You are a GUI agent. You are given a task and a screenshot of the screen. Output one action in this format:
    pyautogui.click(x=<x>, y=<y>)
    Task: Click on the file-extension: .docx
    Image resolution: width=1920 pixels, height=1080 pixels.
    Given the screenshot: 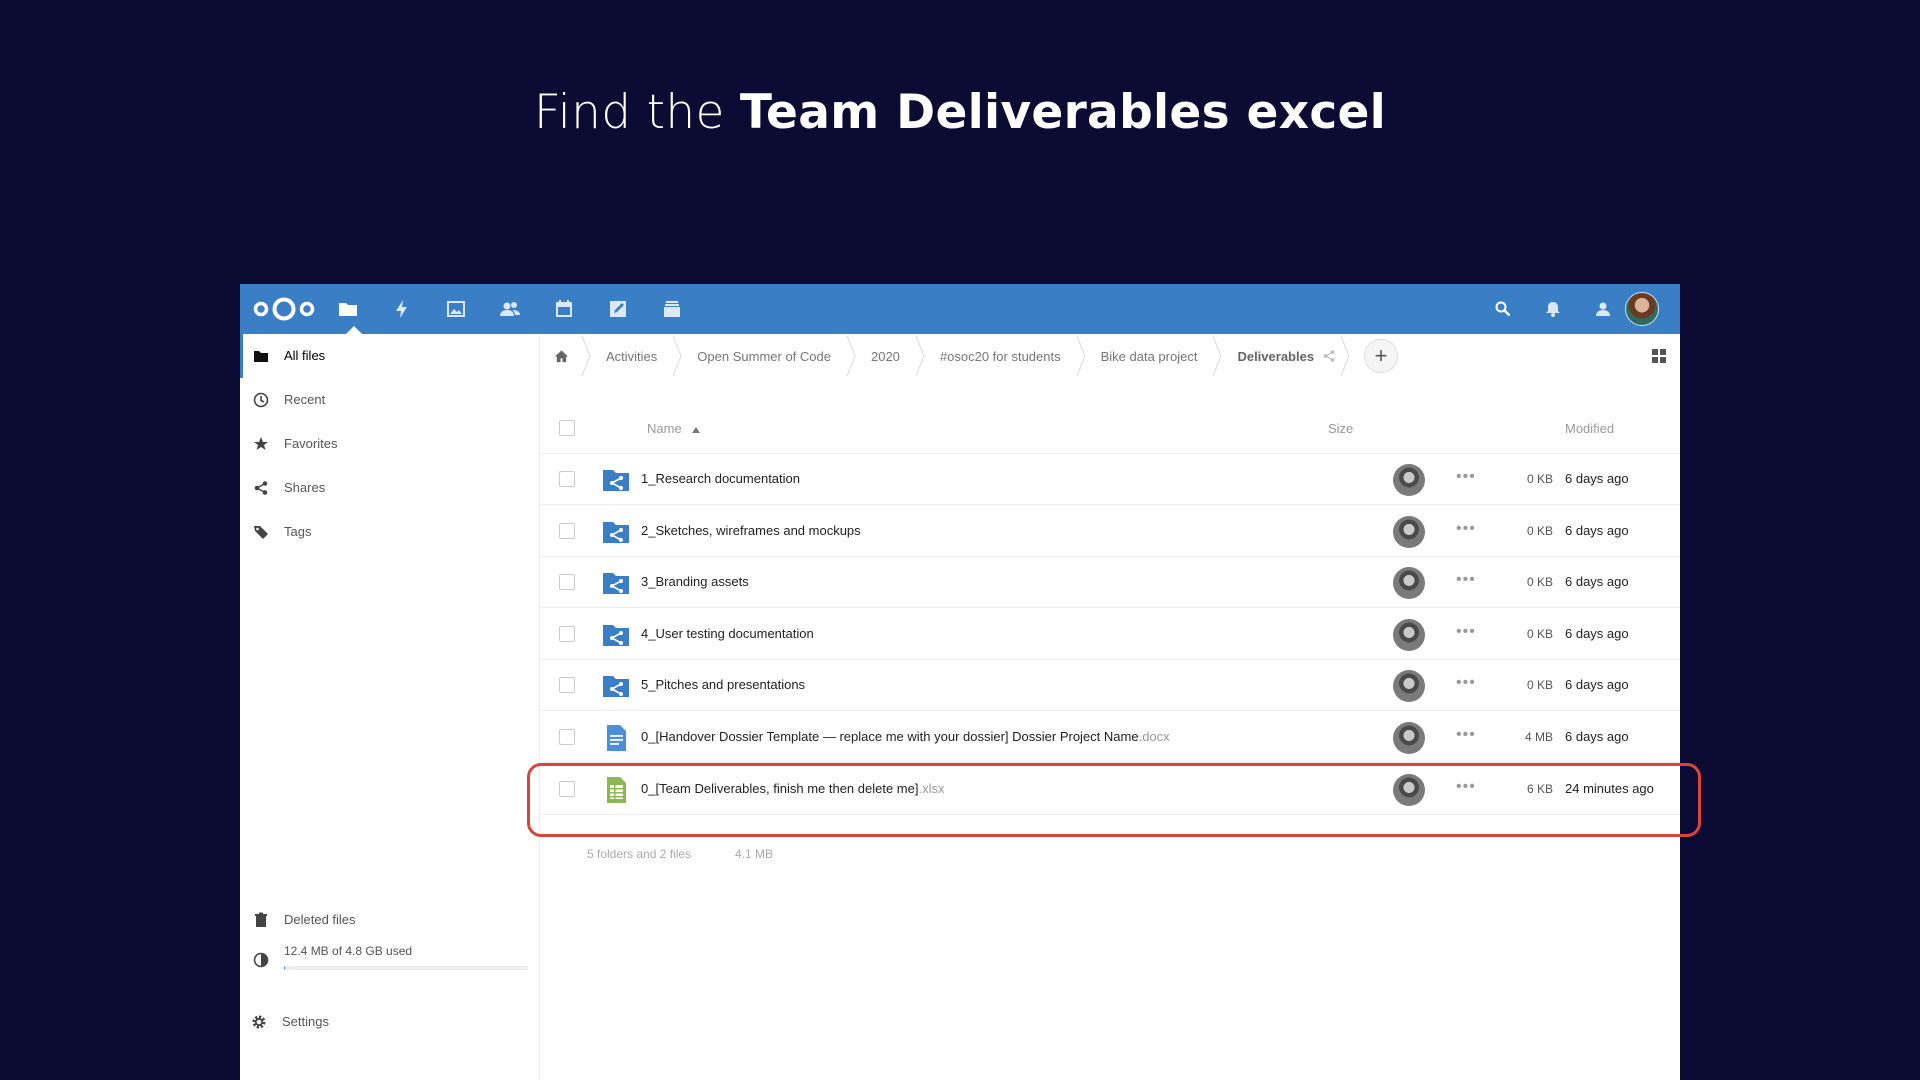 What is the action you would take?
    pyautogui.click(x=1154, y=736)
    